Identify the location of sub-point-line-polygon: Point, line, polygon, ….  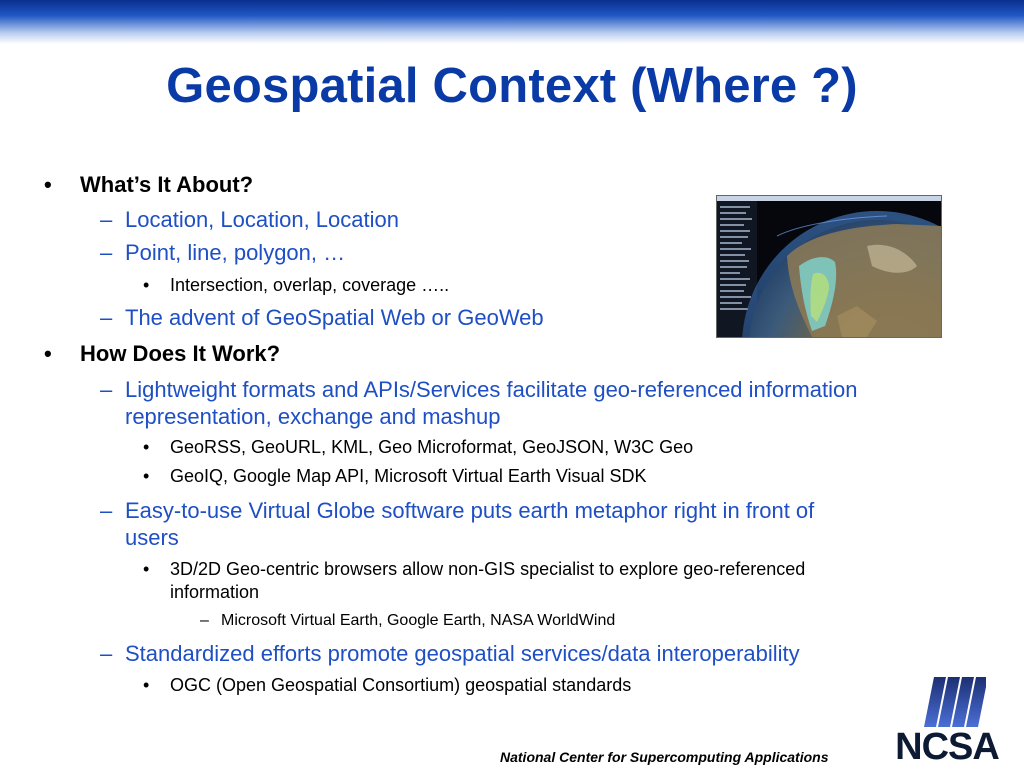
(235, 252).